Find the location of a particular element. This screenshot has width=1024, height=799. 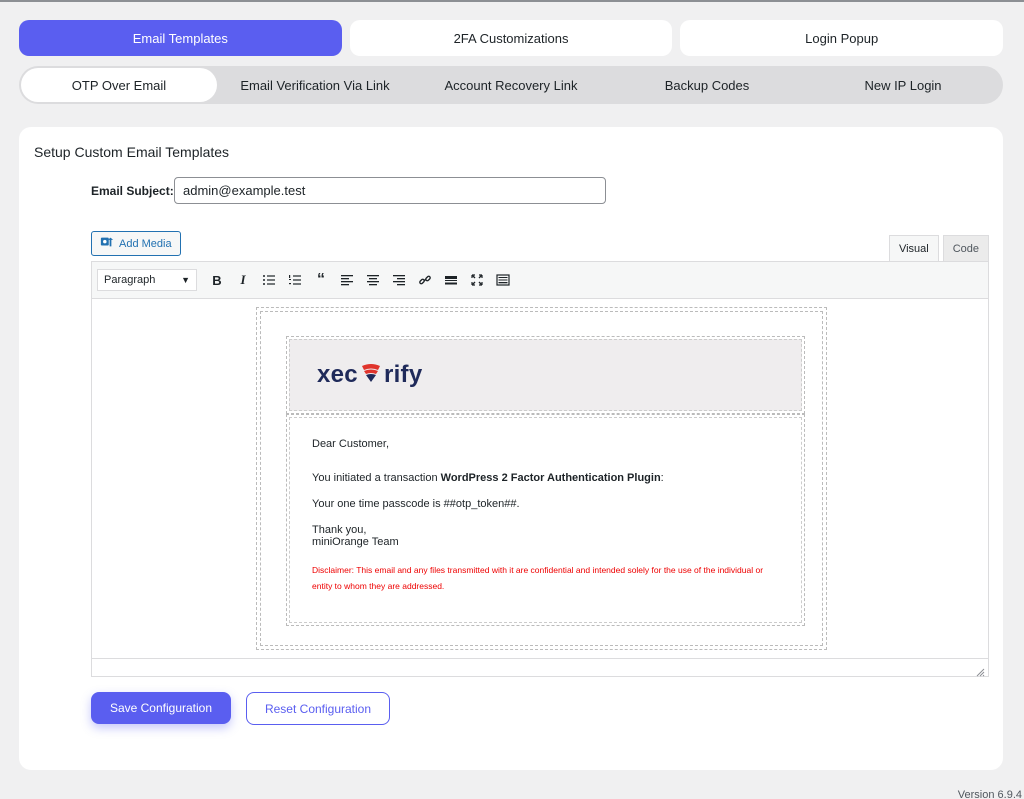

email-passcode-line: Your one time passcode is ##otp_token##. is located at coordinates (416, 504).